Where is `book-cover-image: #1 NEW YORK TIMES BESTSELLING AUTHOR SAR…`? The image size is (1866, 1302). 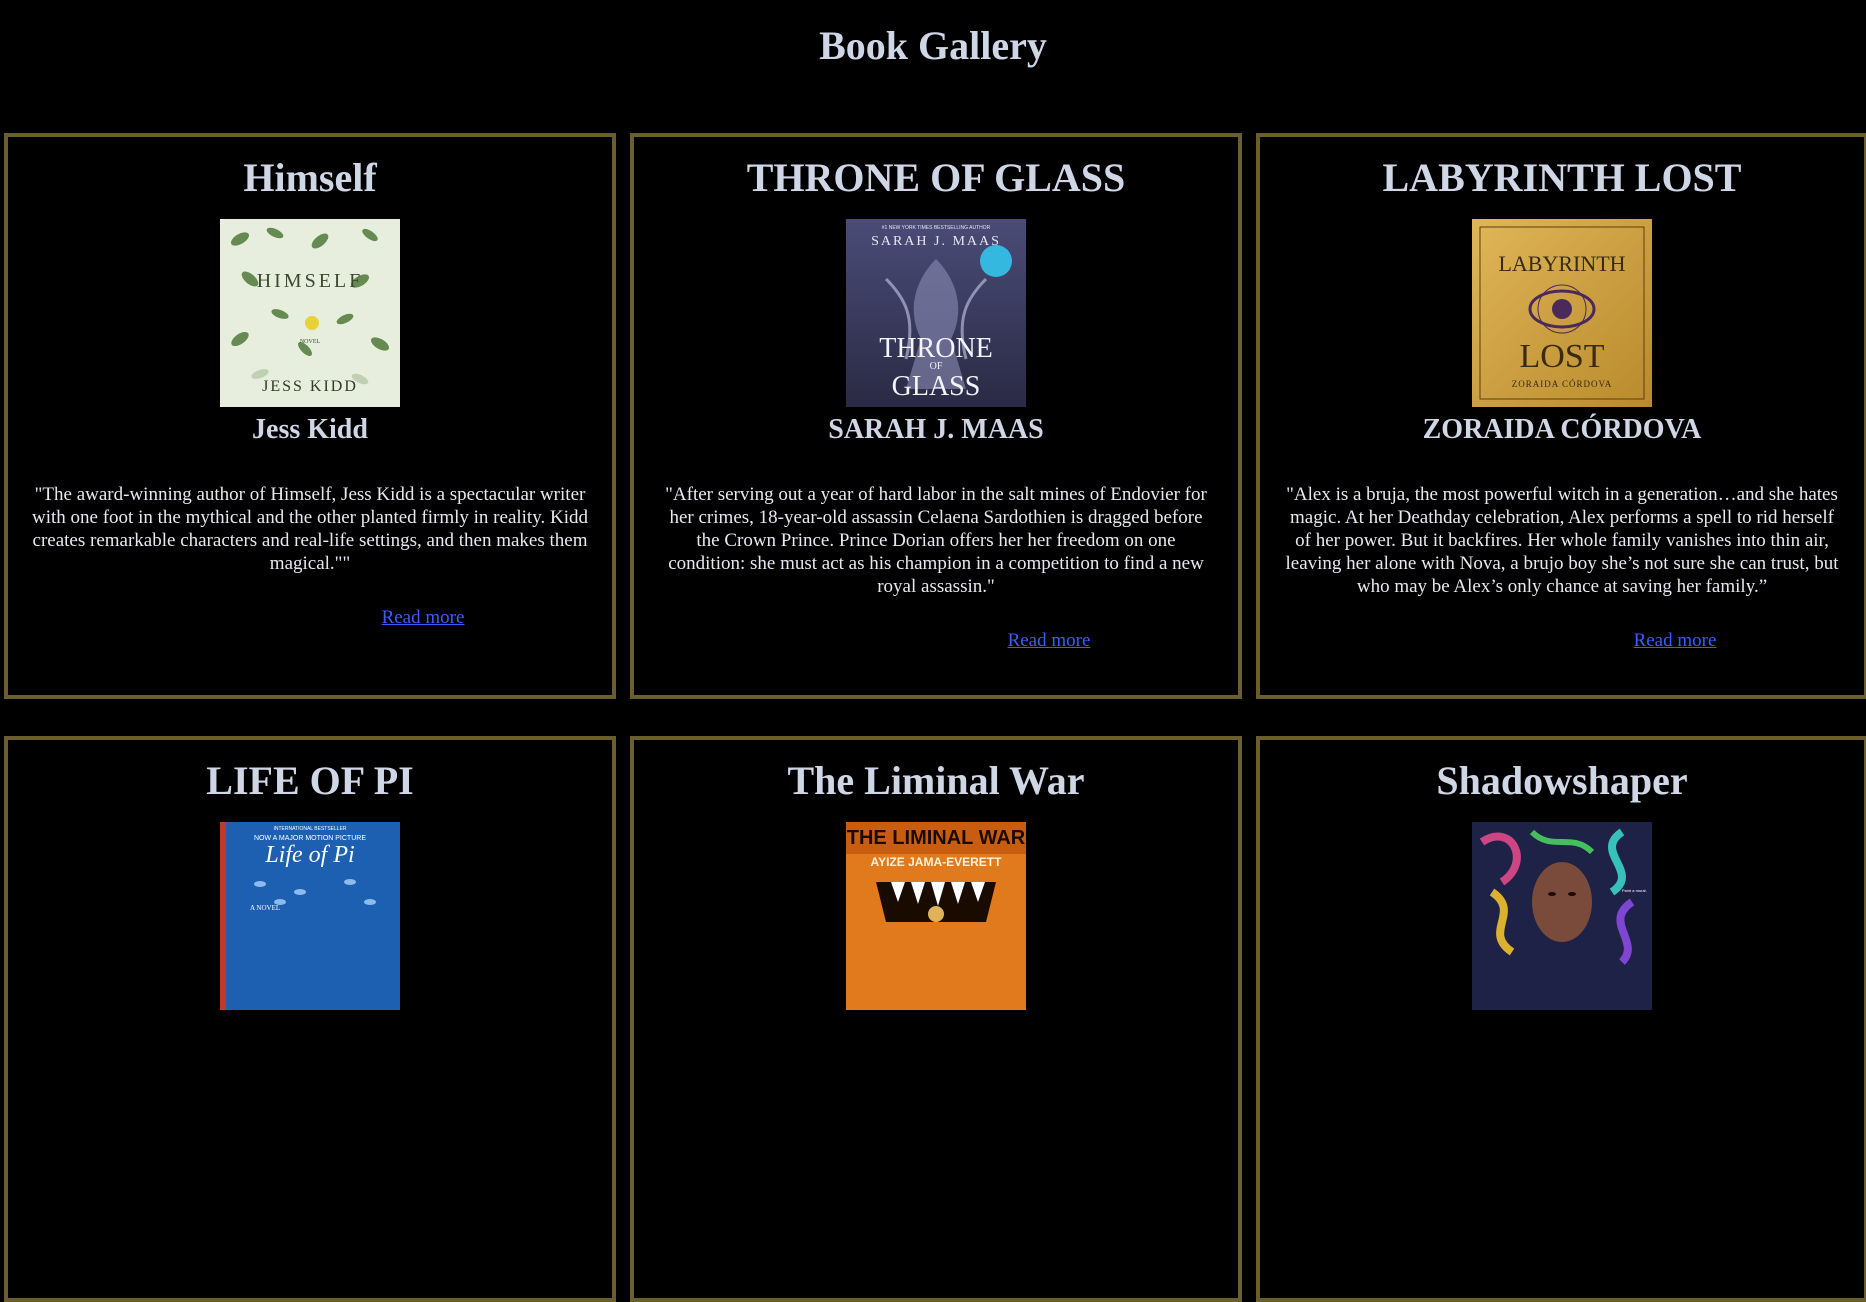 book-cover-image: #1 NEW YORK TIMES BESTSELLING AUTHOR SAR… is located at coordinates (936, 313).